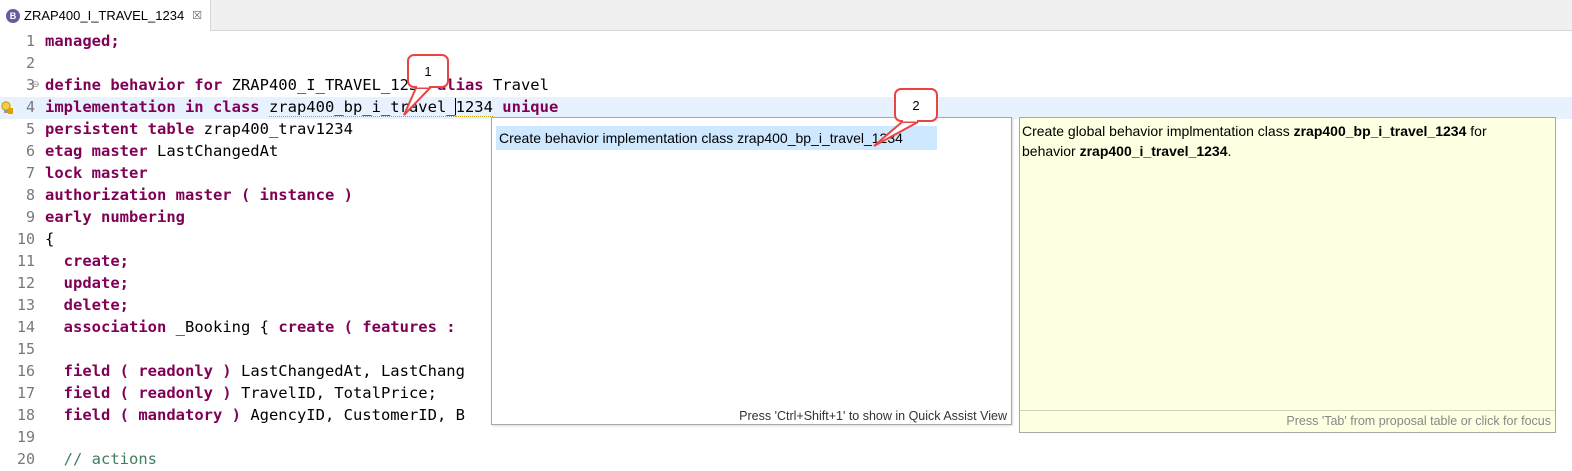  What do you see at coordinates (426, 85) in the screenshot?
I see `callout-1: 1` at bounding box center [426, 85].